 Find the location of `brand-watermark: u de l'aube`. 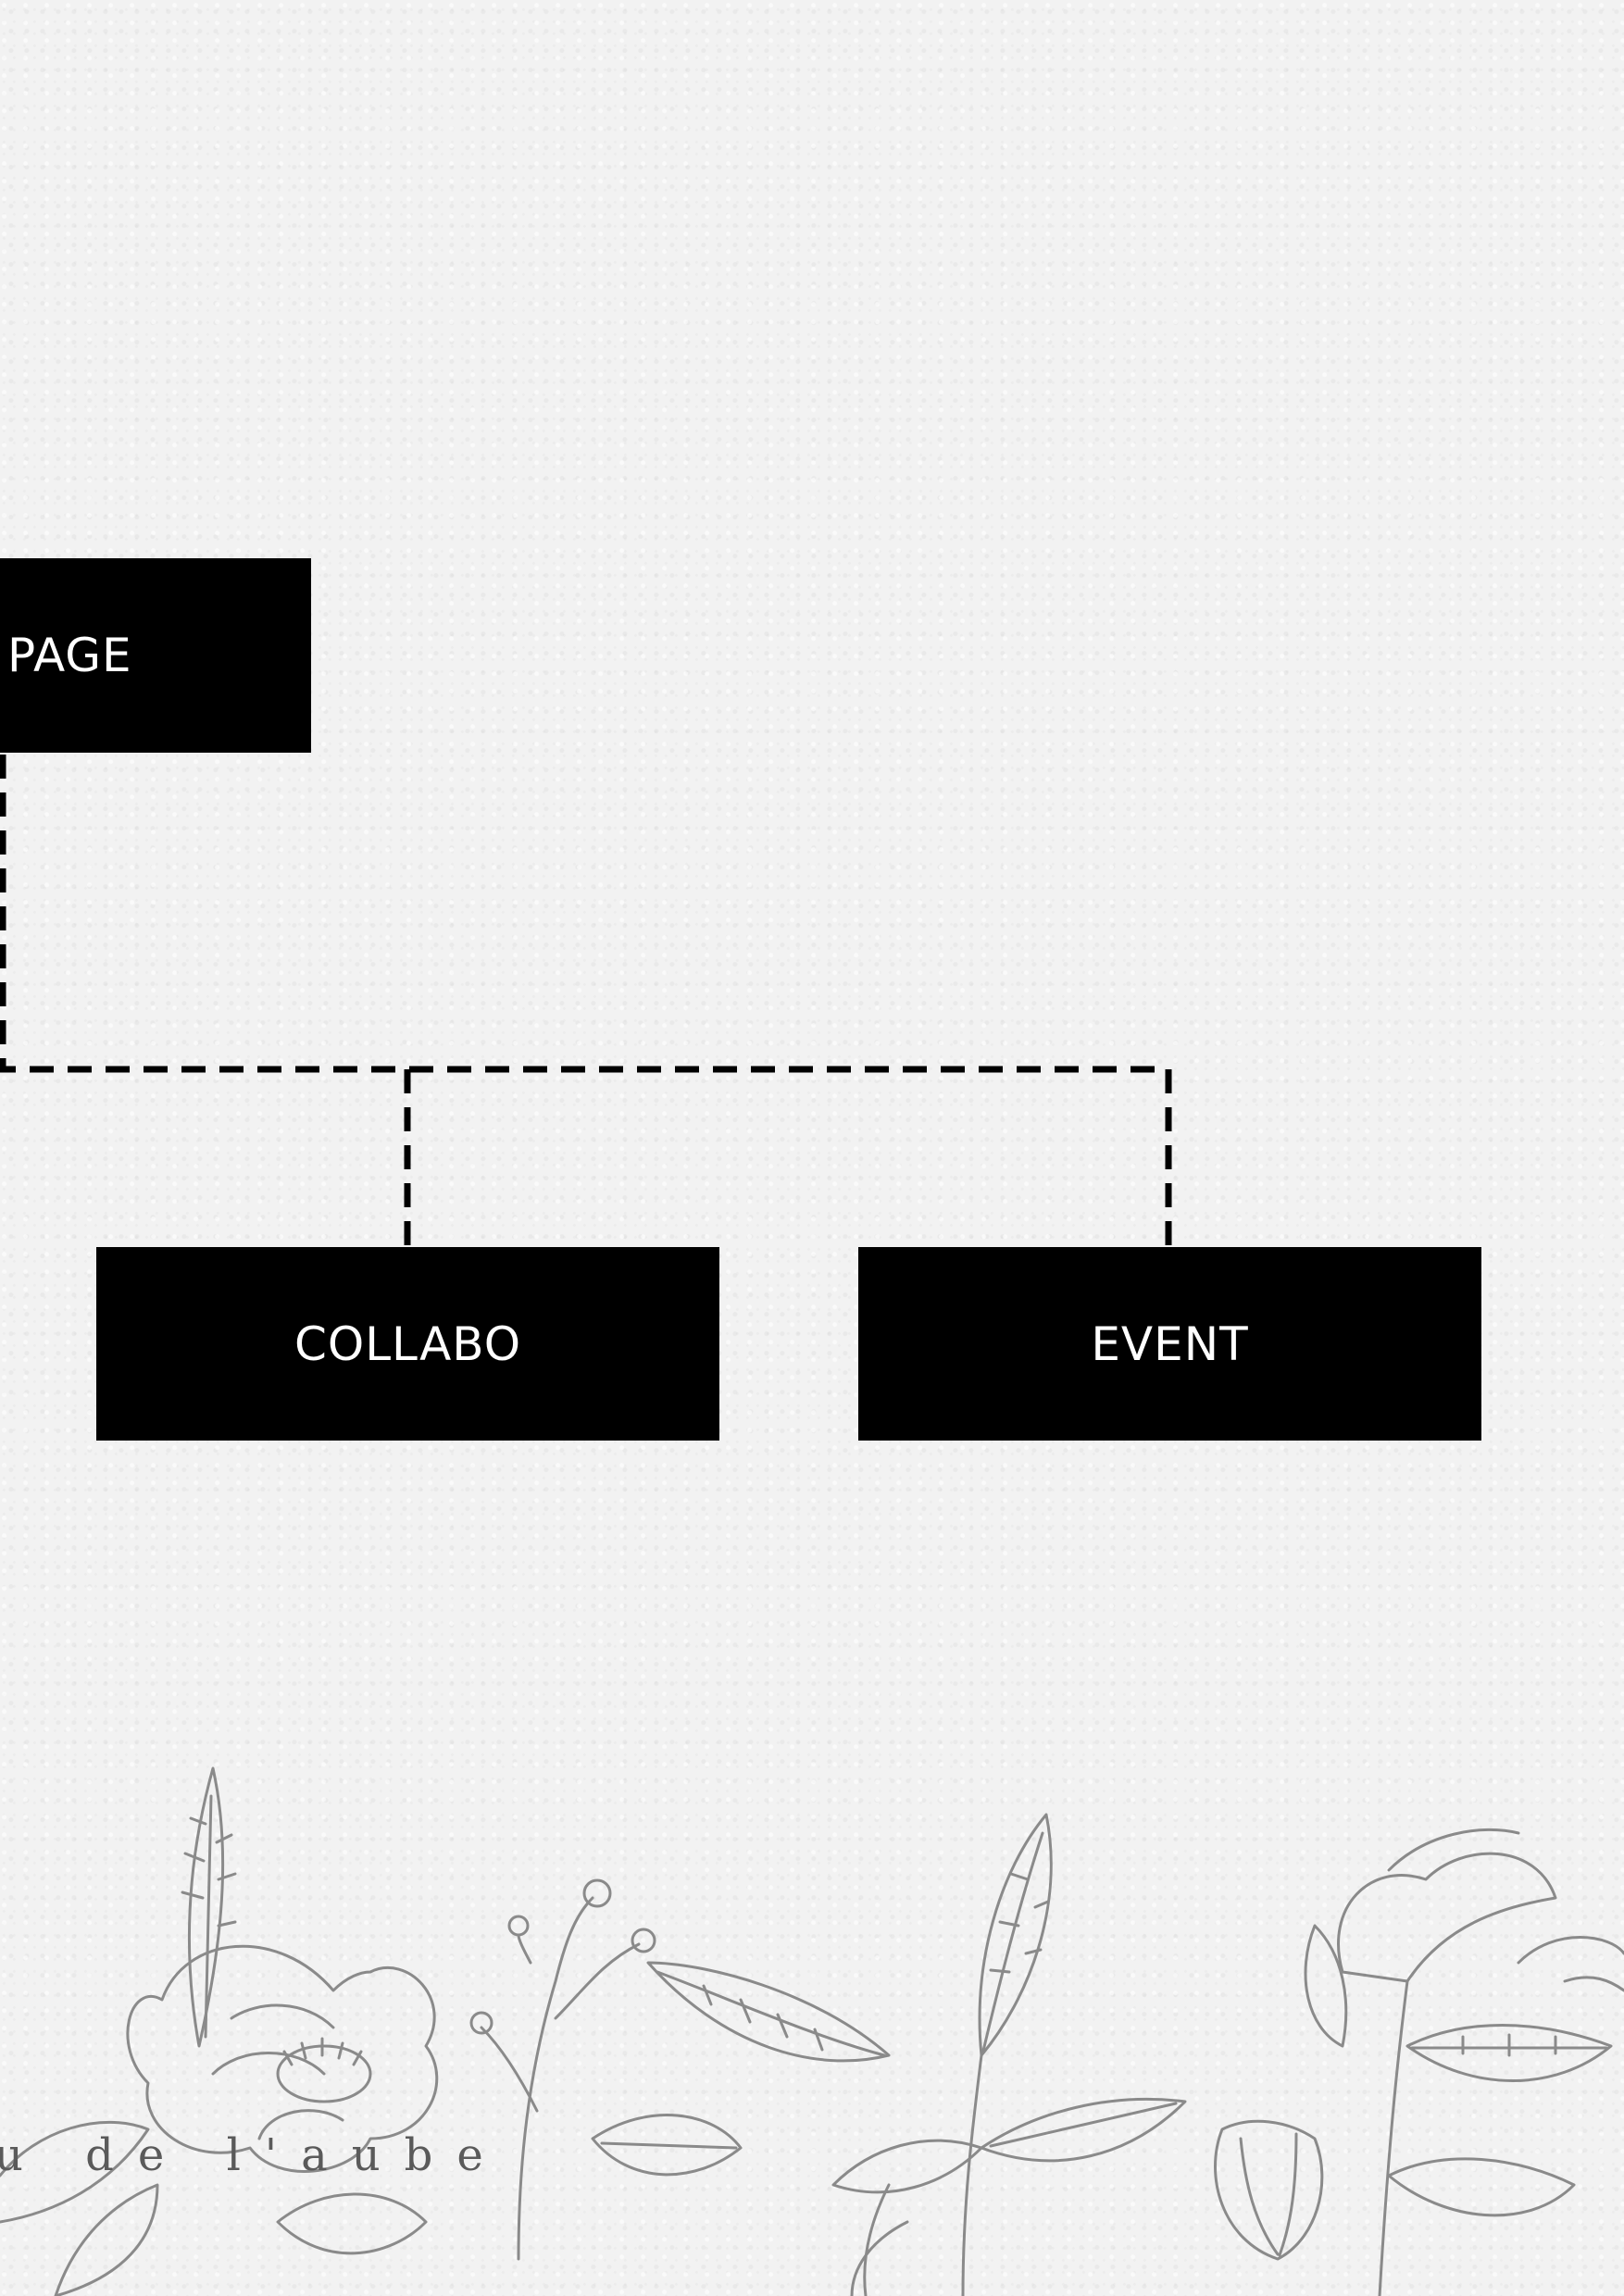

brand-watermark: u de l'aube is located at coordinates (253, 2155).